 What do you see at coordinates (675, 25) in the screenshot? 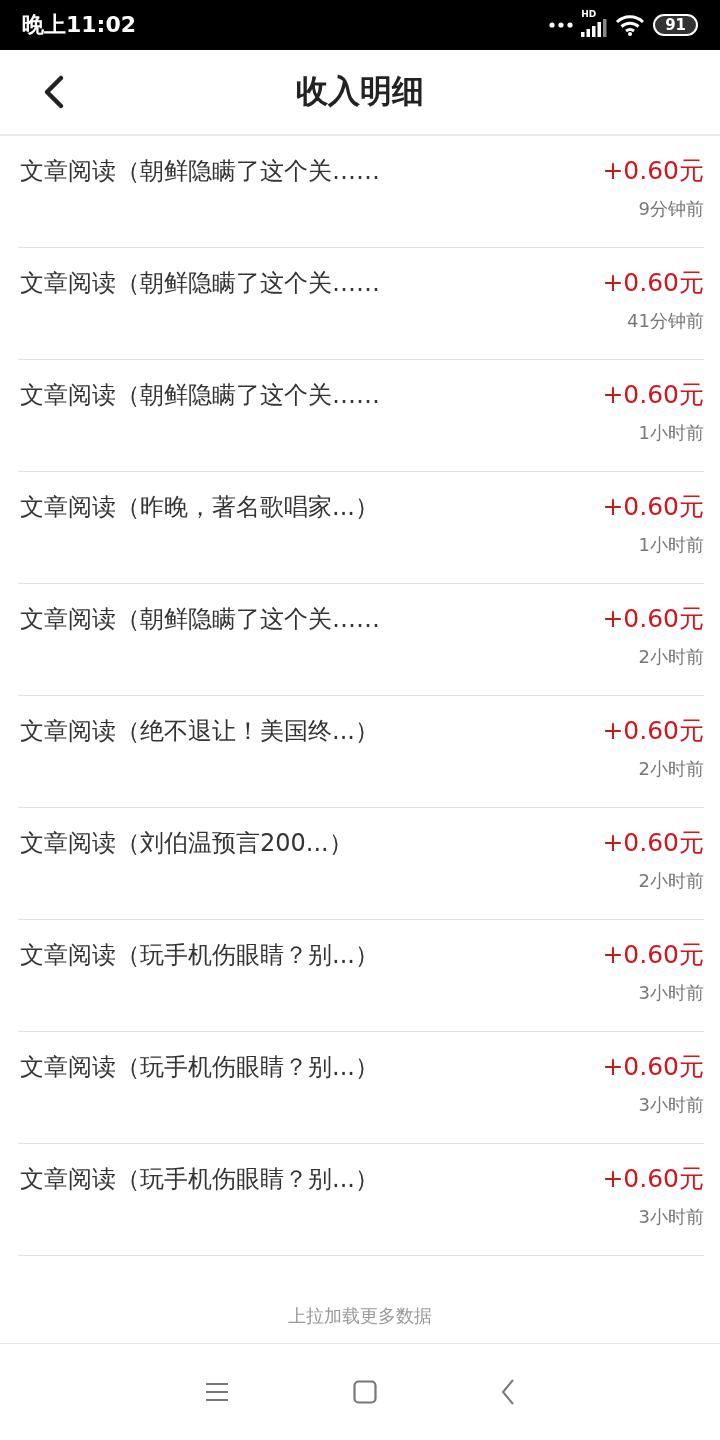
I see `battery-indicator: 91` at bounding box center [675, 25].